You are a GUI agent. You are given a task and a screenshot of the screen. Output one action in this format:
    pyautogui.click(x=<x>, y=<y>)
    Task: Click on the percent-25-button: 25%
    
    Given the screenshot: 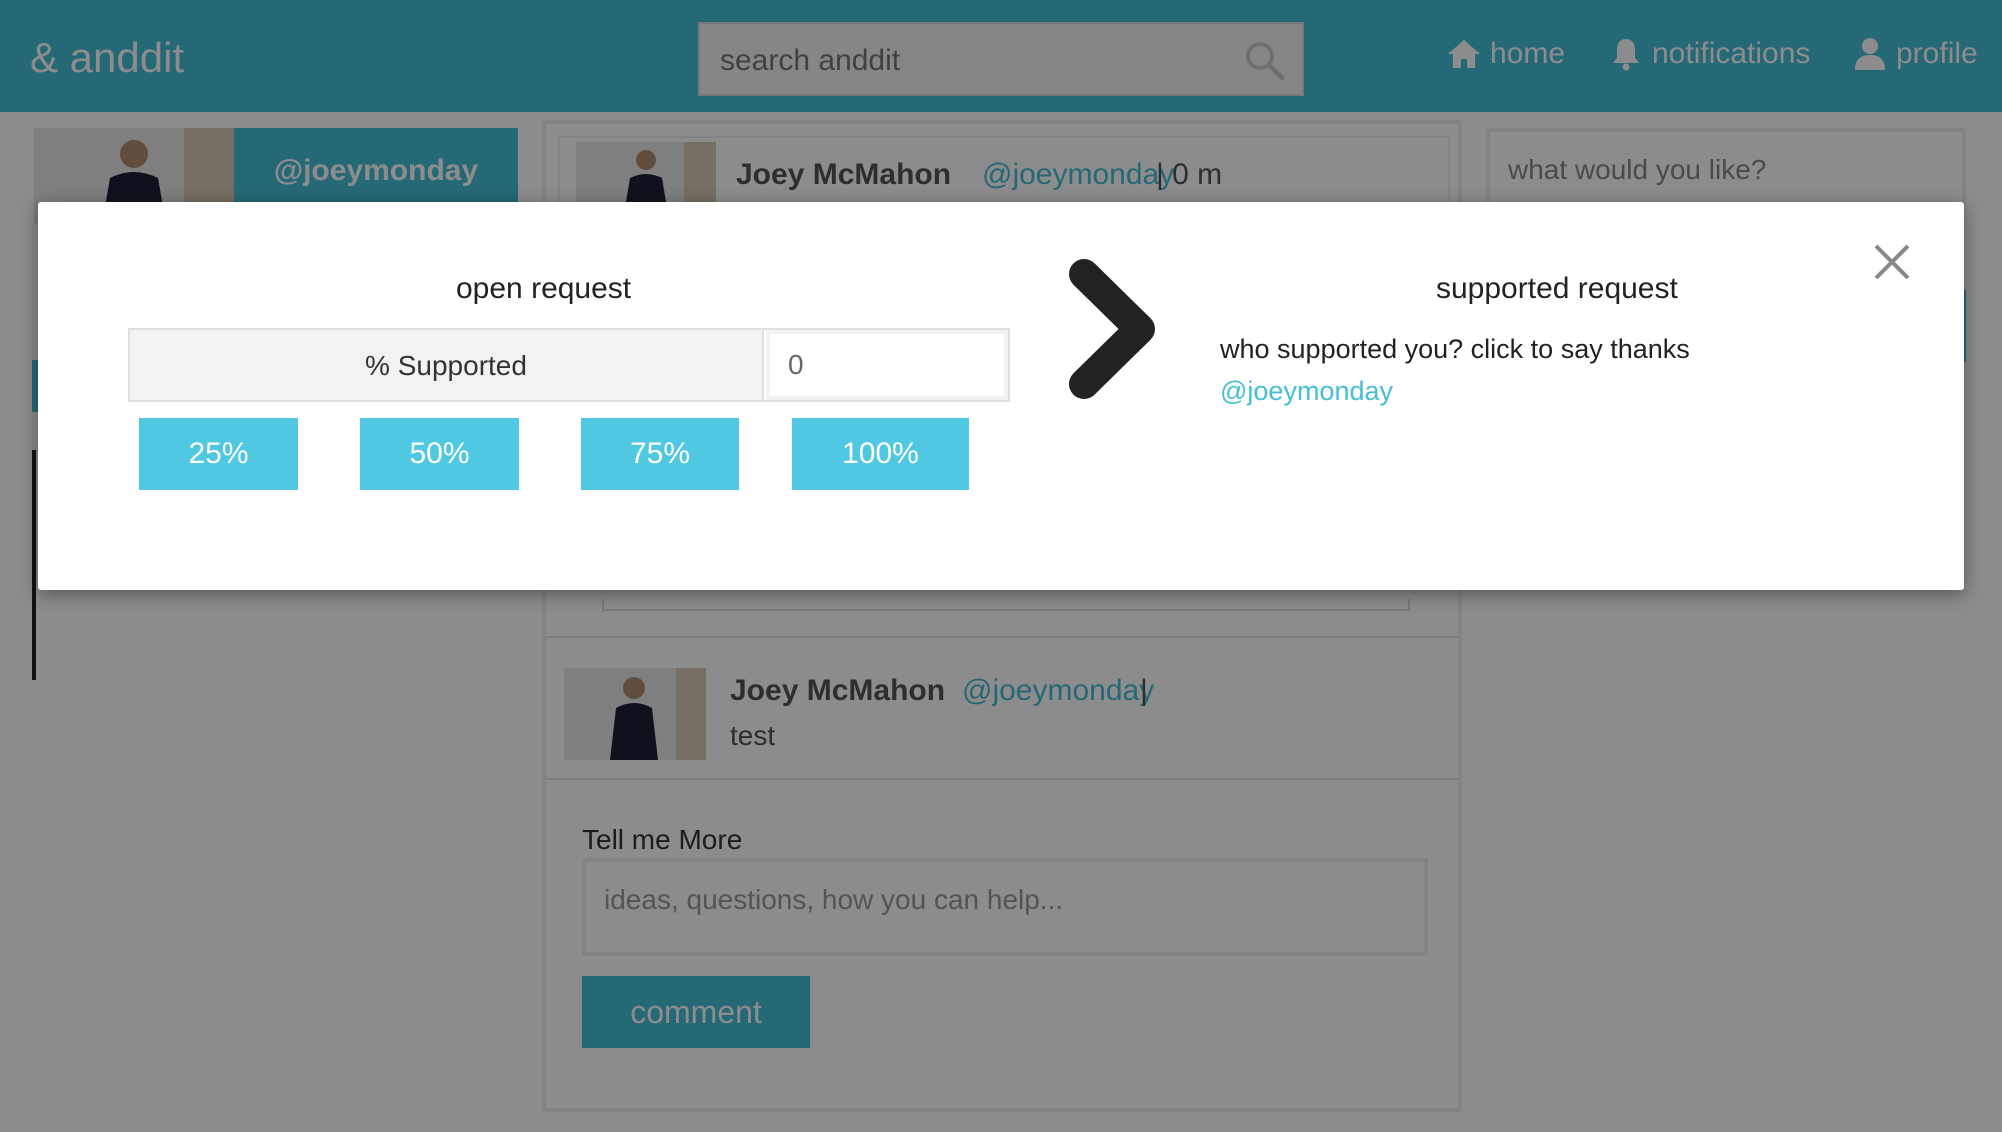 What is the action you would take?
    pyautogui.click(x=218, y=454)
    